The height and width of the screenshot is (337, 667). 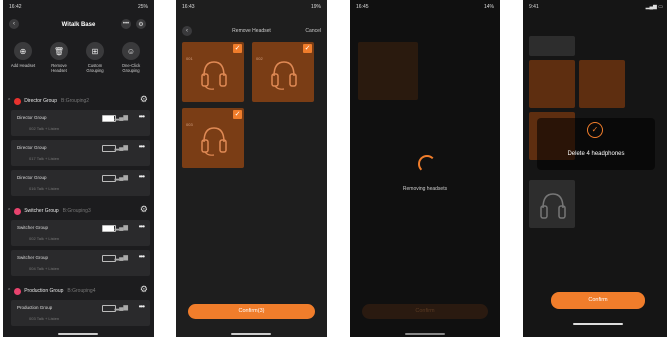 I want to click on group-tag: B:Grouping3, so click(x=76, y=211).